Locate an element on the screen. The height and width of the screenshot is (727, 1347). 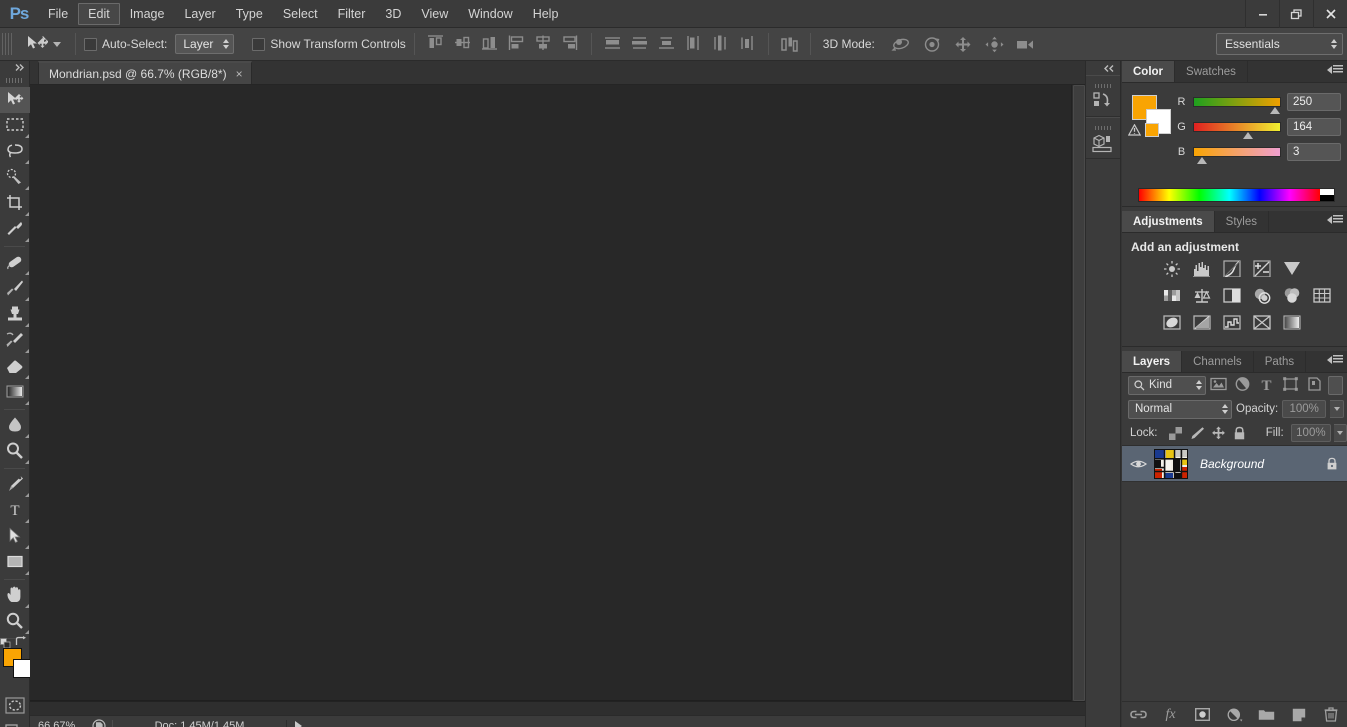
restore-button is located at coordinates (1296, 14).